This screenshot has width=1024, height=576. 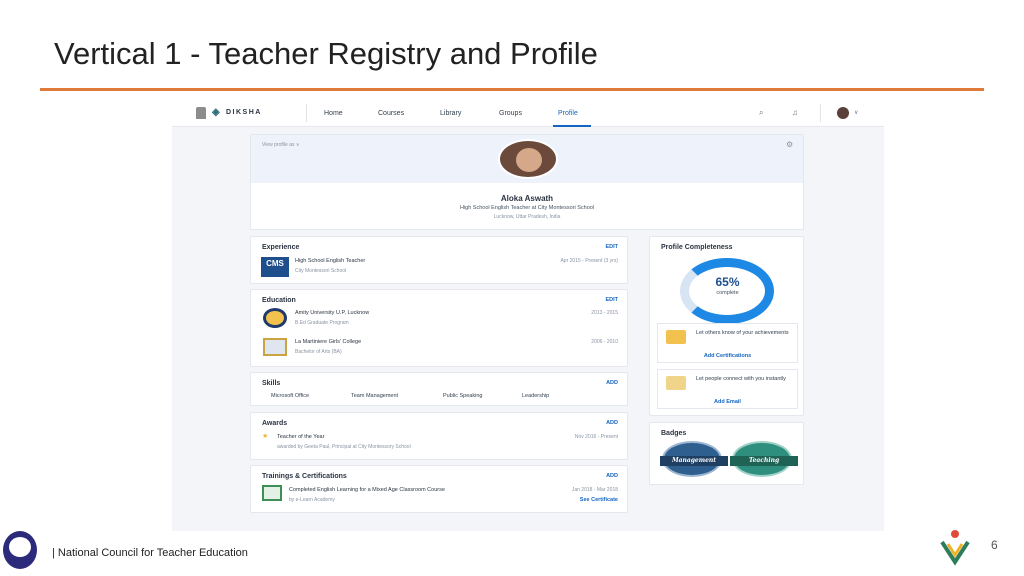 What do you see at coordinates (275, 347) in the screenshot?
I see `college-crest-icon` at bounding box center [275, 347].